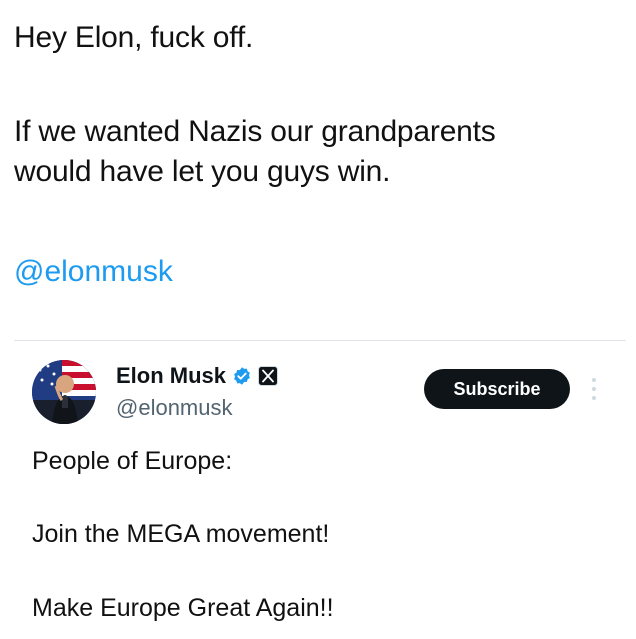 The width and height of the screenshot is (636, 639). I want to click on post-text-line-2: If we wanted Nazis our grandparents, so click(255, 131).